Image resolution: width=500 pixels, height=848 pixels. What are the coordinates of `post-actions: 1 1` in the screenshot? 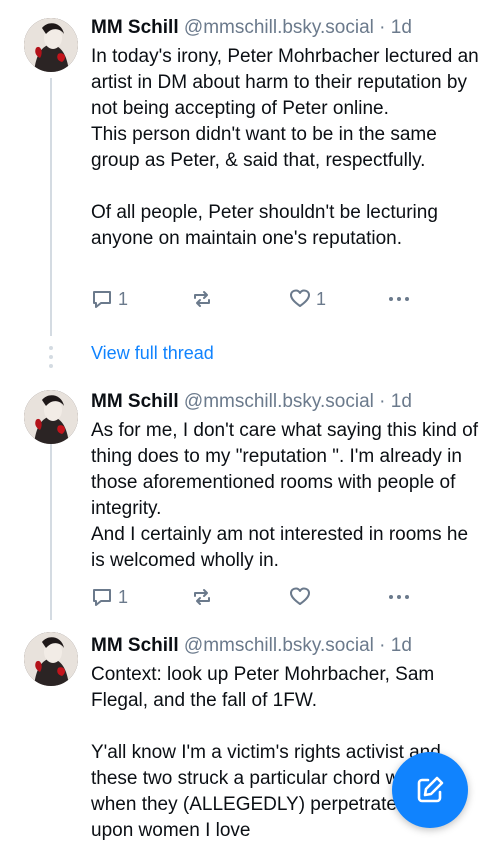 It's located at (256, 301).